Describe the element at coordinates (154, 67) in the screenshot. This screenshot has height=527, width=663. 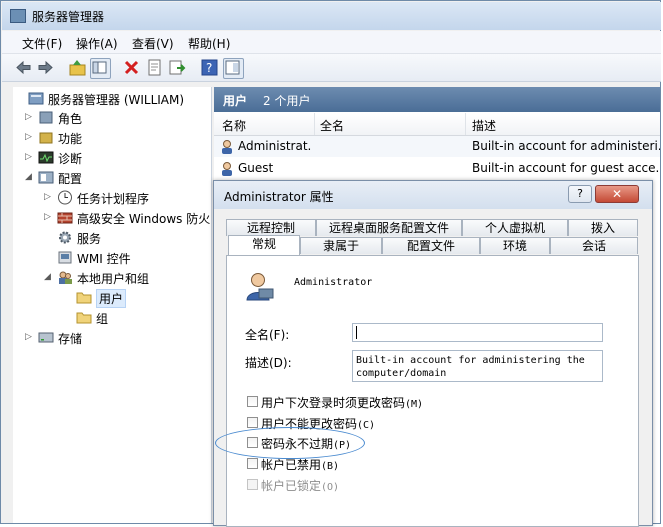
I see `properties-icon` at that location.